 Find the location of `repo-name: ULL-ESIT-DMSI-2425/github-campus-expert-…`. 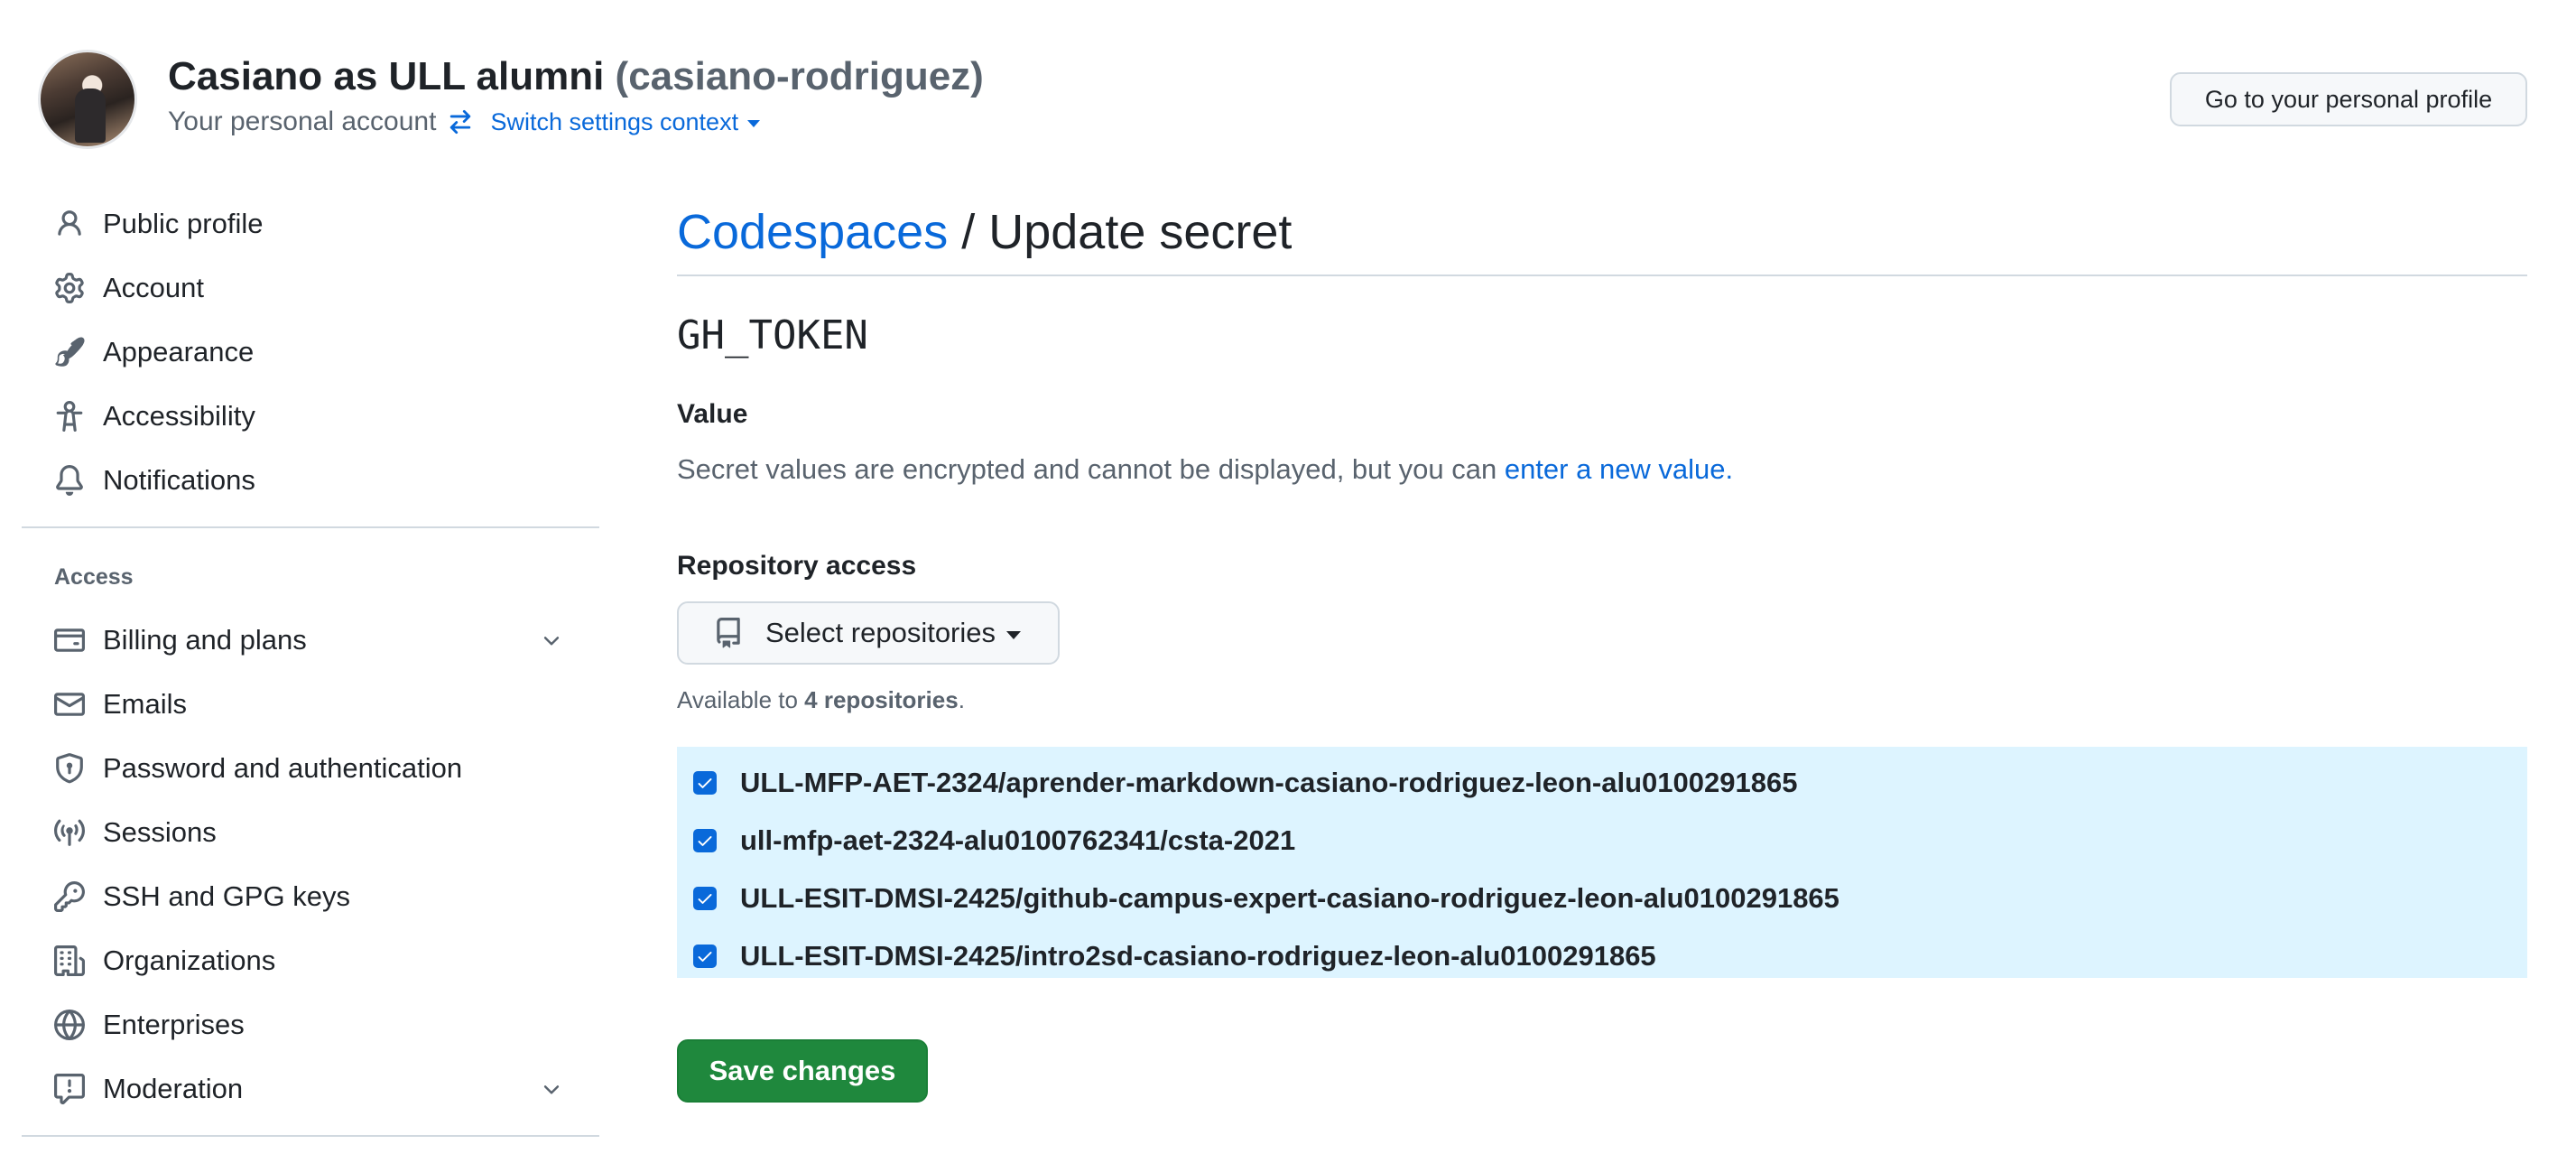

repo-name: ULL-ESIT-DMSI-2425/github-campus-expert-… is located at coordinates (1289, 898).